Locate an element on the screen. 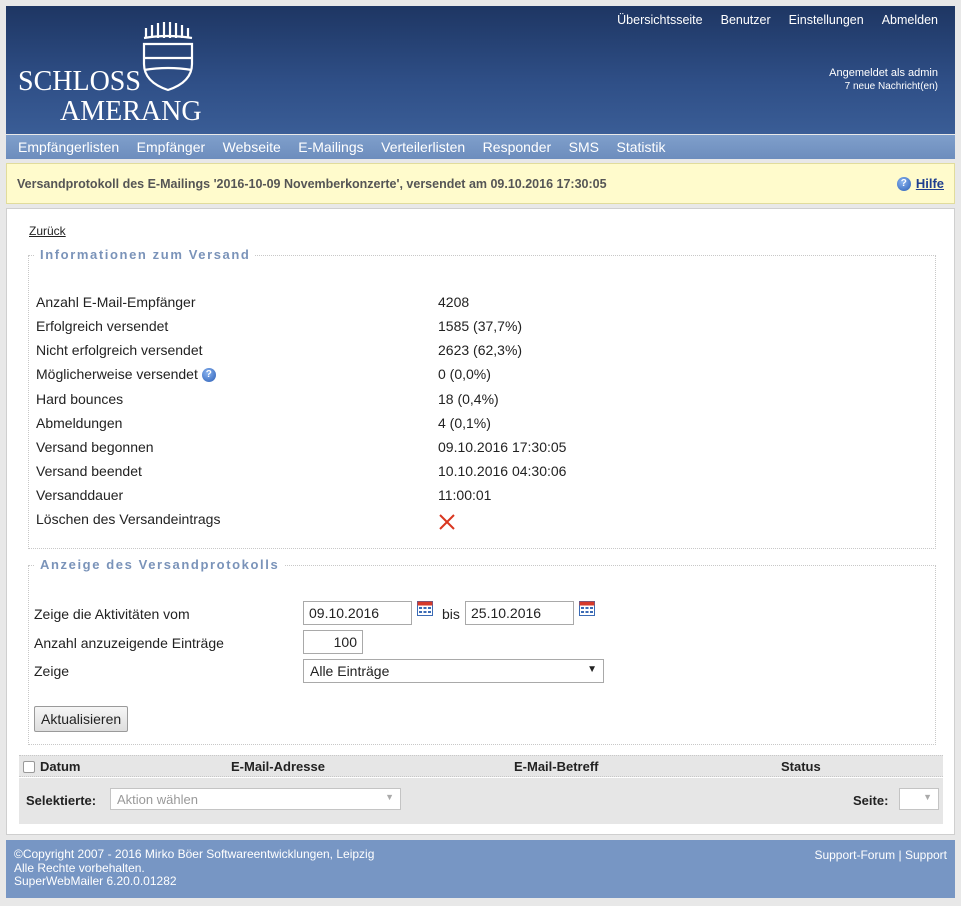 Image resolution: width=961 pixels, height=906 pixels. support-link: Support is located at coordinates (926, 855).